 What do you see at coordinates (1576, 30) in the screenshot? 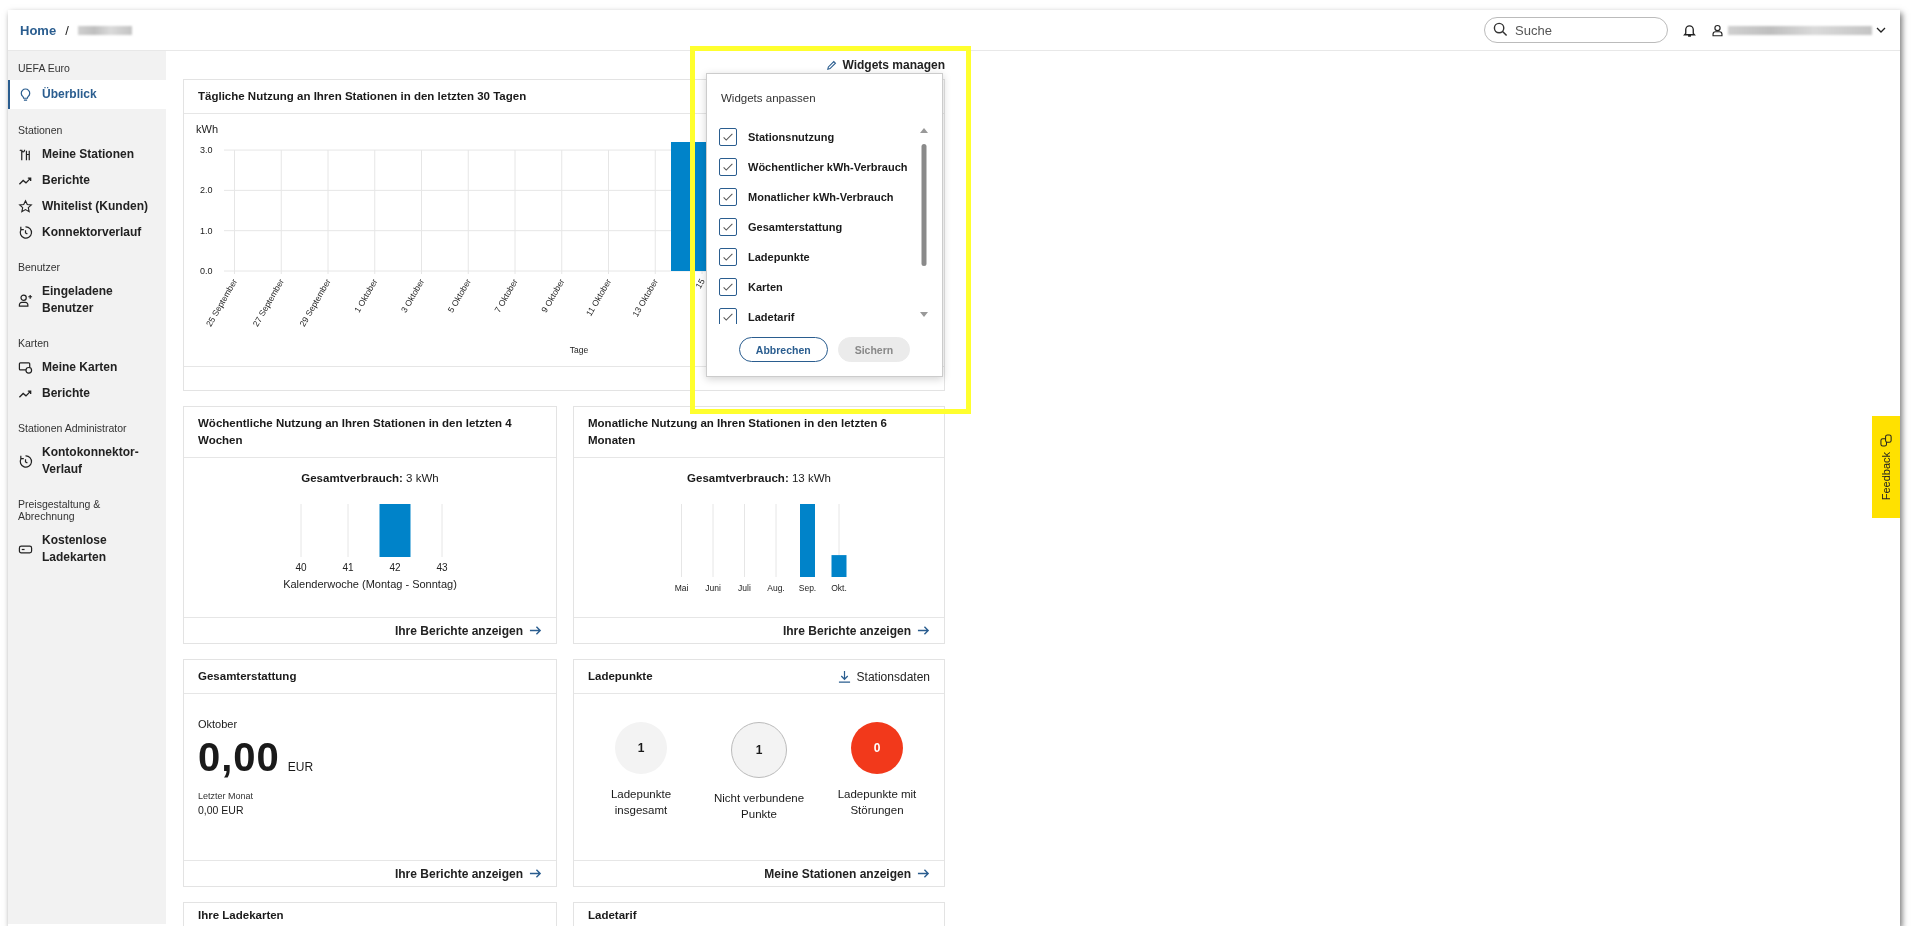
I see `search-field: Suche` at bounding box center [1576, 30].